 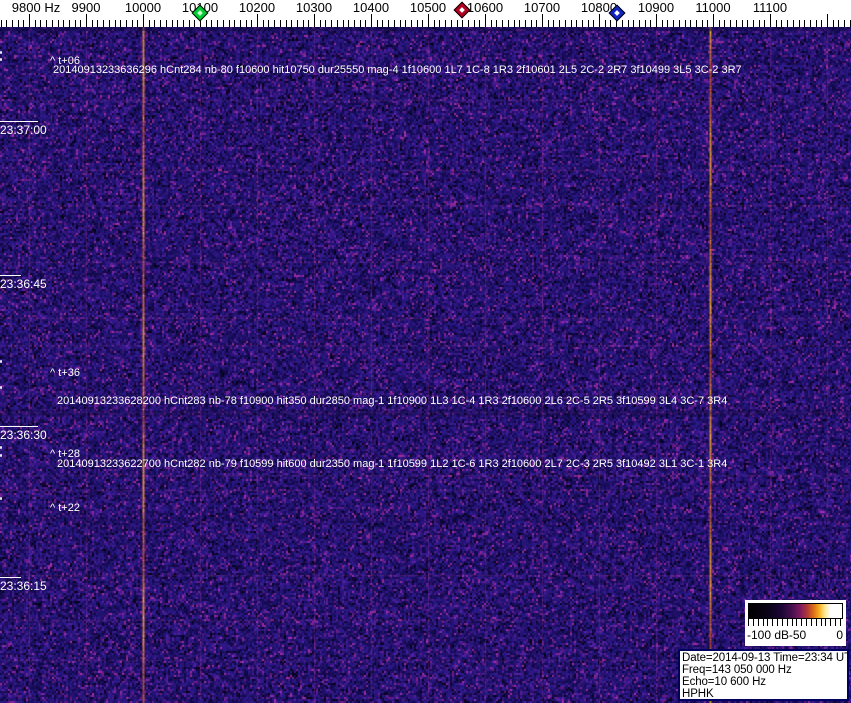 What do you see at coordinates (23, 585) in the screenshot?
I see `time-label: 23:36:15` at bounding box center [23, 585].